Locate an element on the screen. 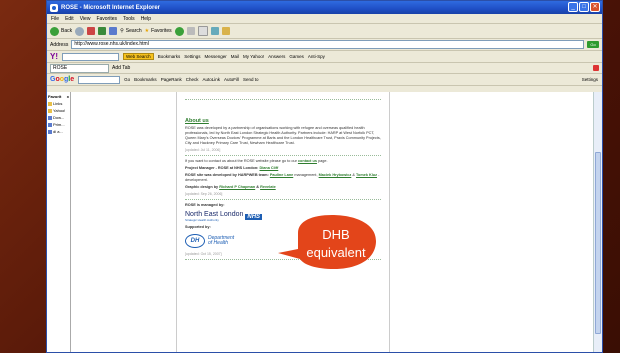 This screenshot has width=620, height=353. yahoo-messenger: Messenger is located at coordinates (215, 56).